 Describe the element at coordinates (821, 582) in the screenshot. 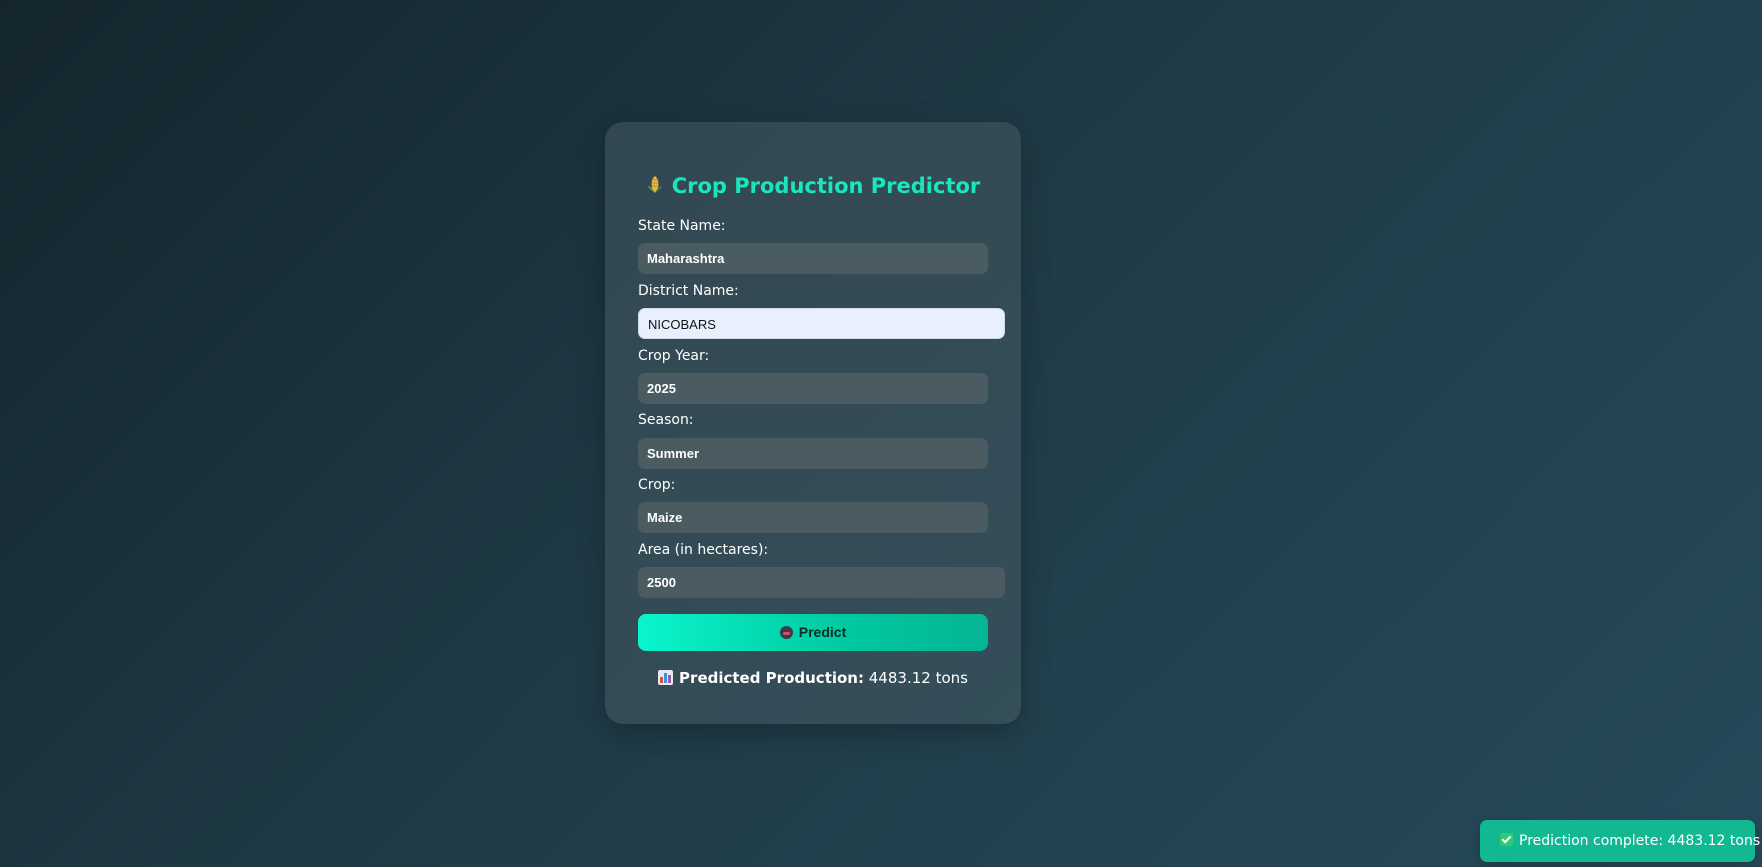

I see `area-input: 2500` at that location.